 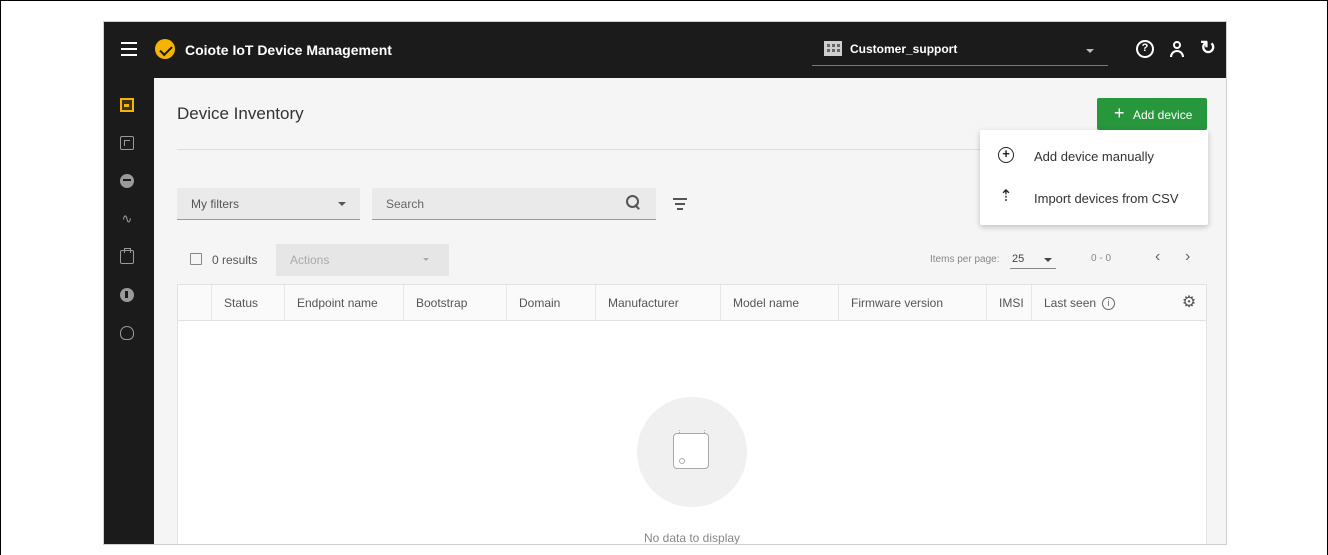 I want to click on workspace-label: Customer_support, so click(x=904, y=49).